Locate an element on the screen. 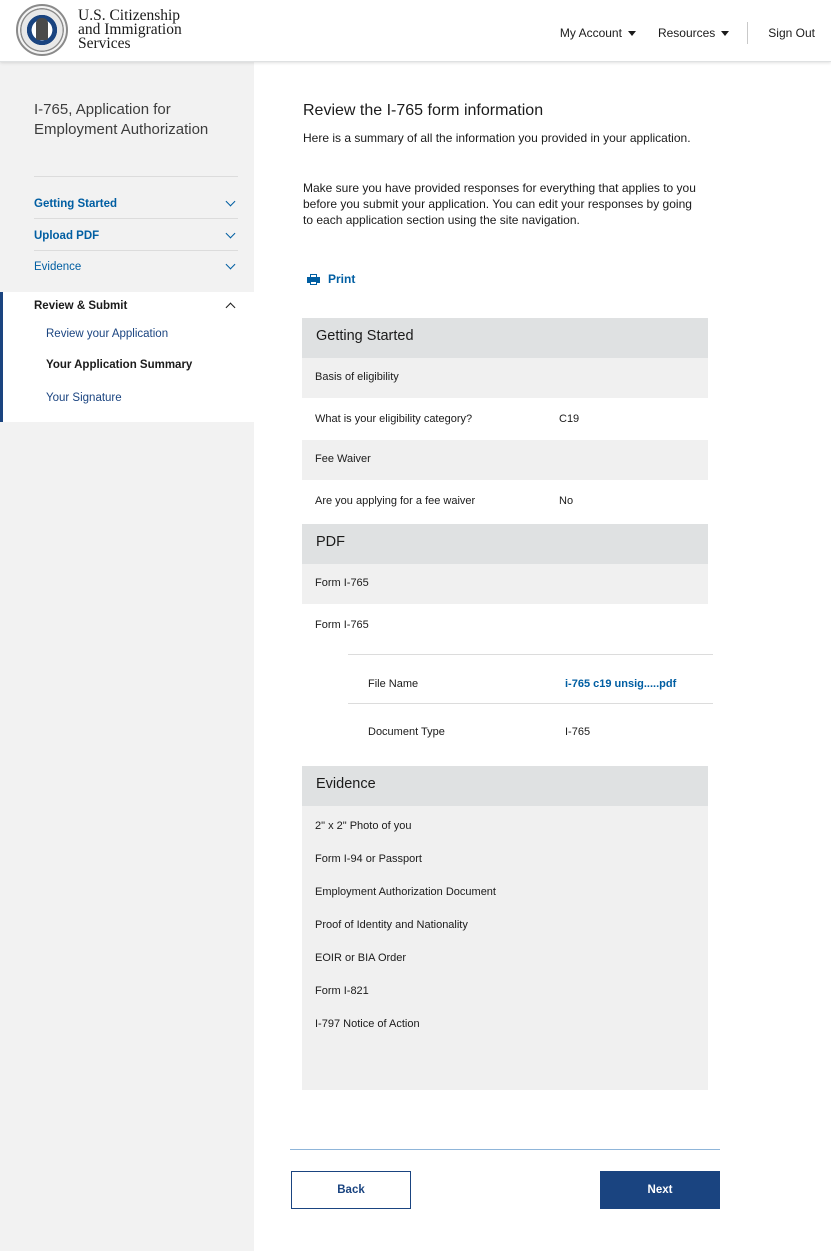  back-button: Back is located at coordinates (351, 1190).